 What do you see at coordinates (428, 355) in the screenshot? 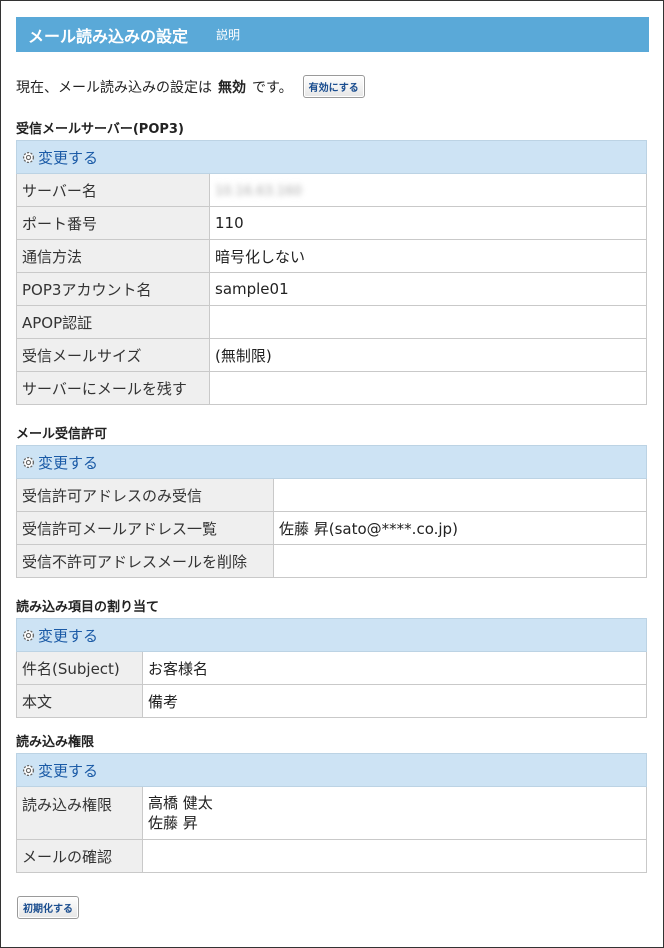
I see `mail-size-value: (無制限)` at bounding box center [428, 355].